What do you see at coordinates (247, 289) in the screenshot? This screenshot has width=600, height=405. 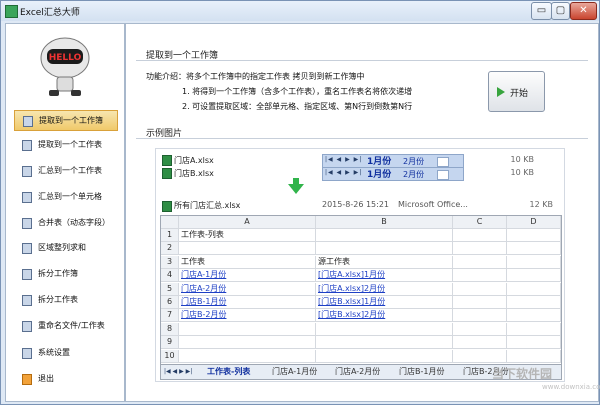 I see `sheet-hyperlink: 门店A-2月份` at bounding box center [247, 289].